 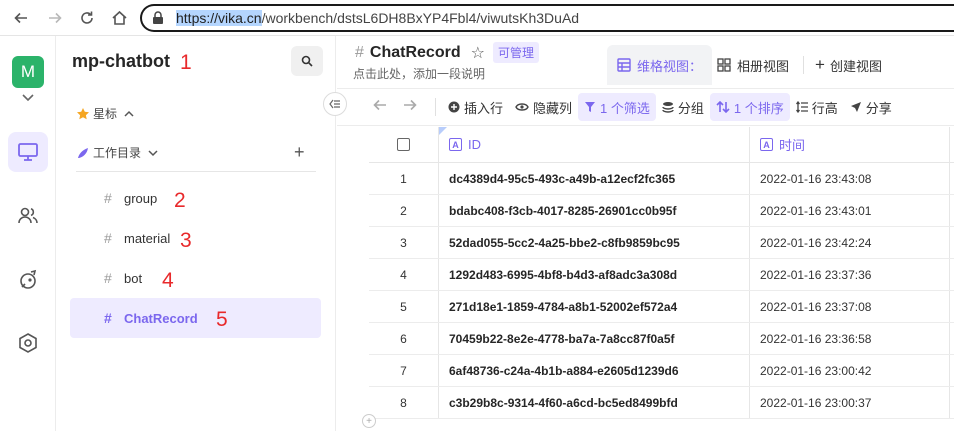 I want to click on column-header-label: ID, so click(x=474, y=144).